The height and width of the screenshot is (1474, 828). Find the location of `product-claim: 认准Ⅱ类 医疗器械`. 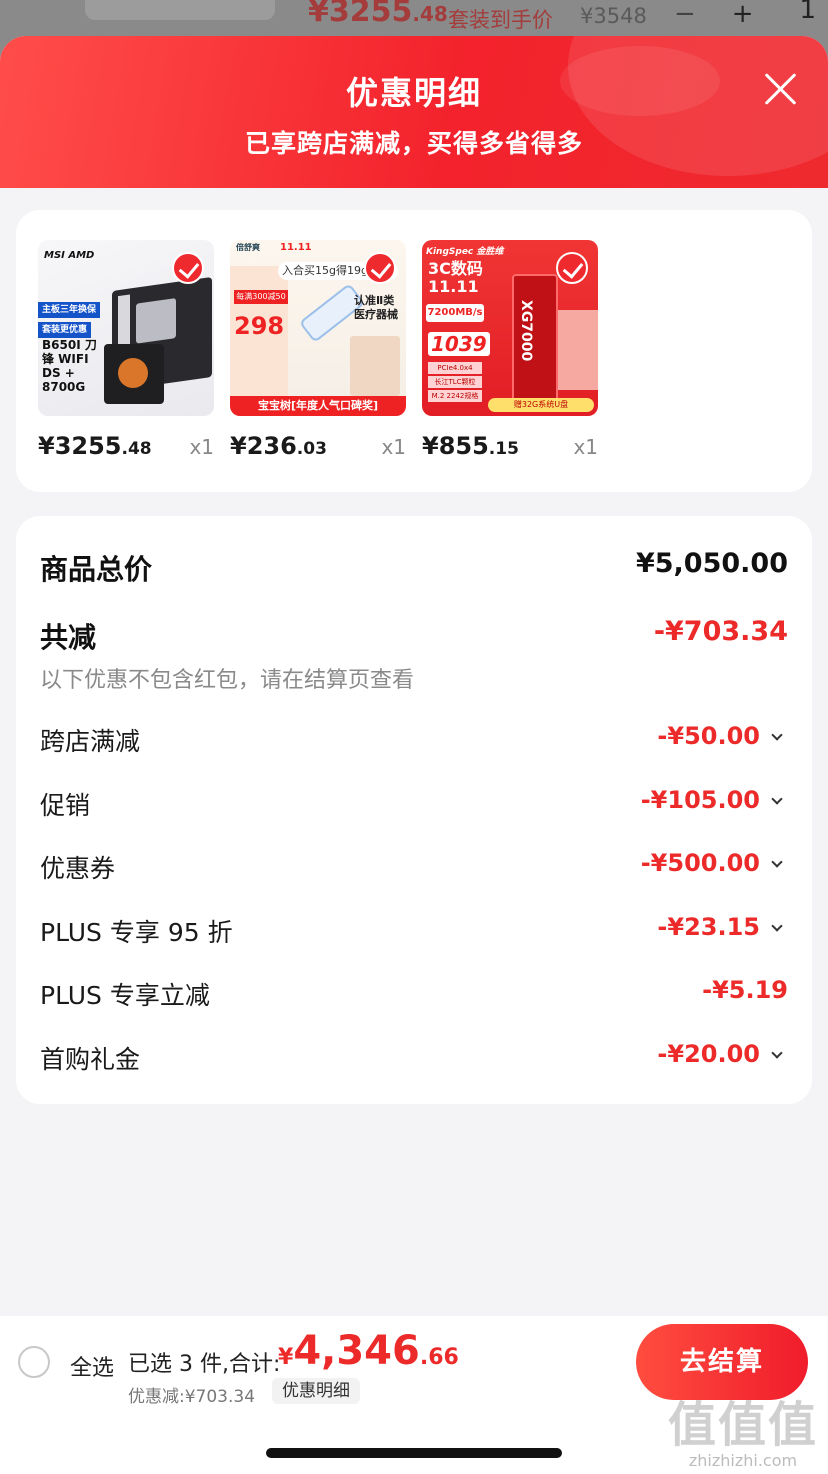

product-claim: 认准Ⅱ类 医疗器械 is located at coordinates (376, 307).